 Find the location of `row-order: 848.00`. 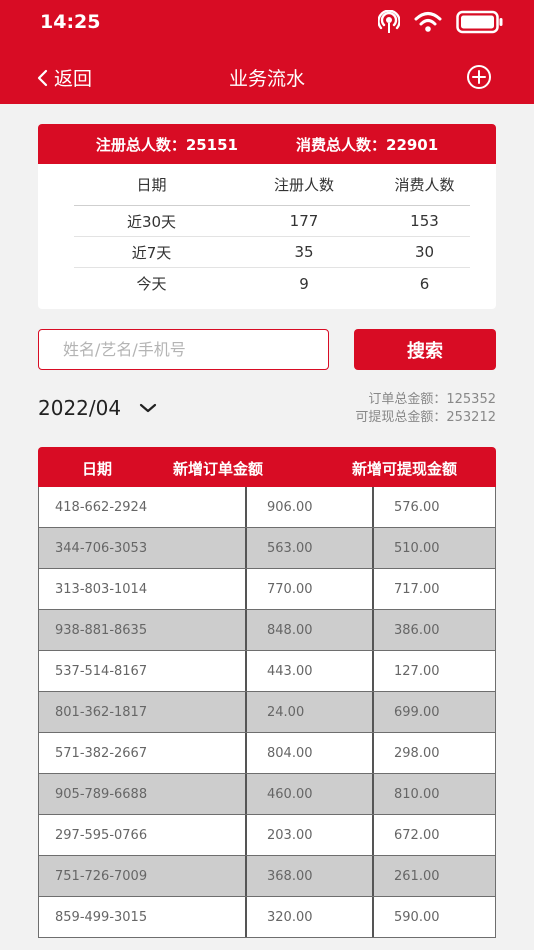

row-order: 848.00 is located at coordinates (308, 630).